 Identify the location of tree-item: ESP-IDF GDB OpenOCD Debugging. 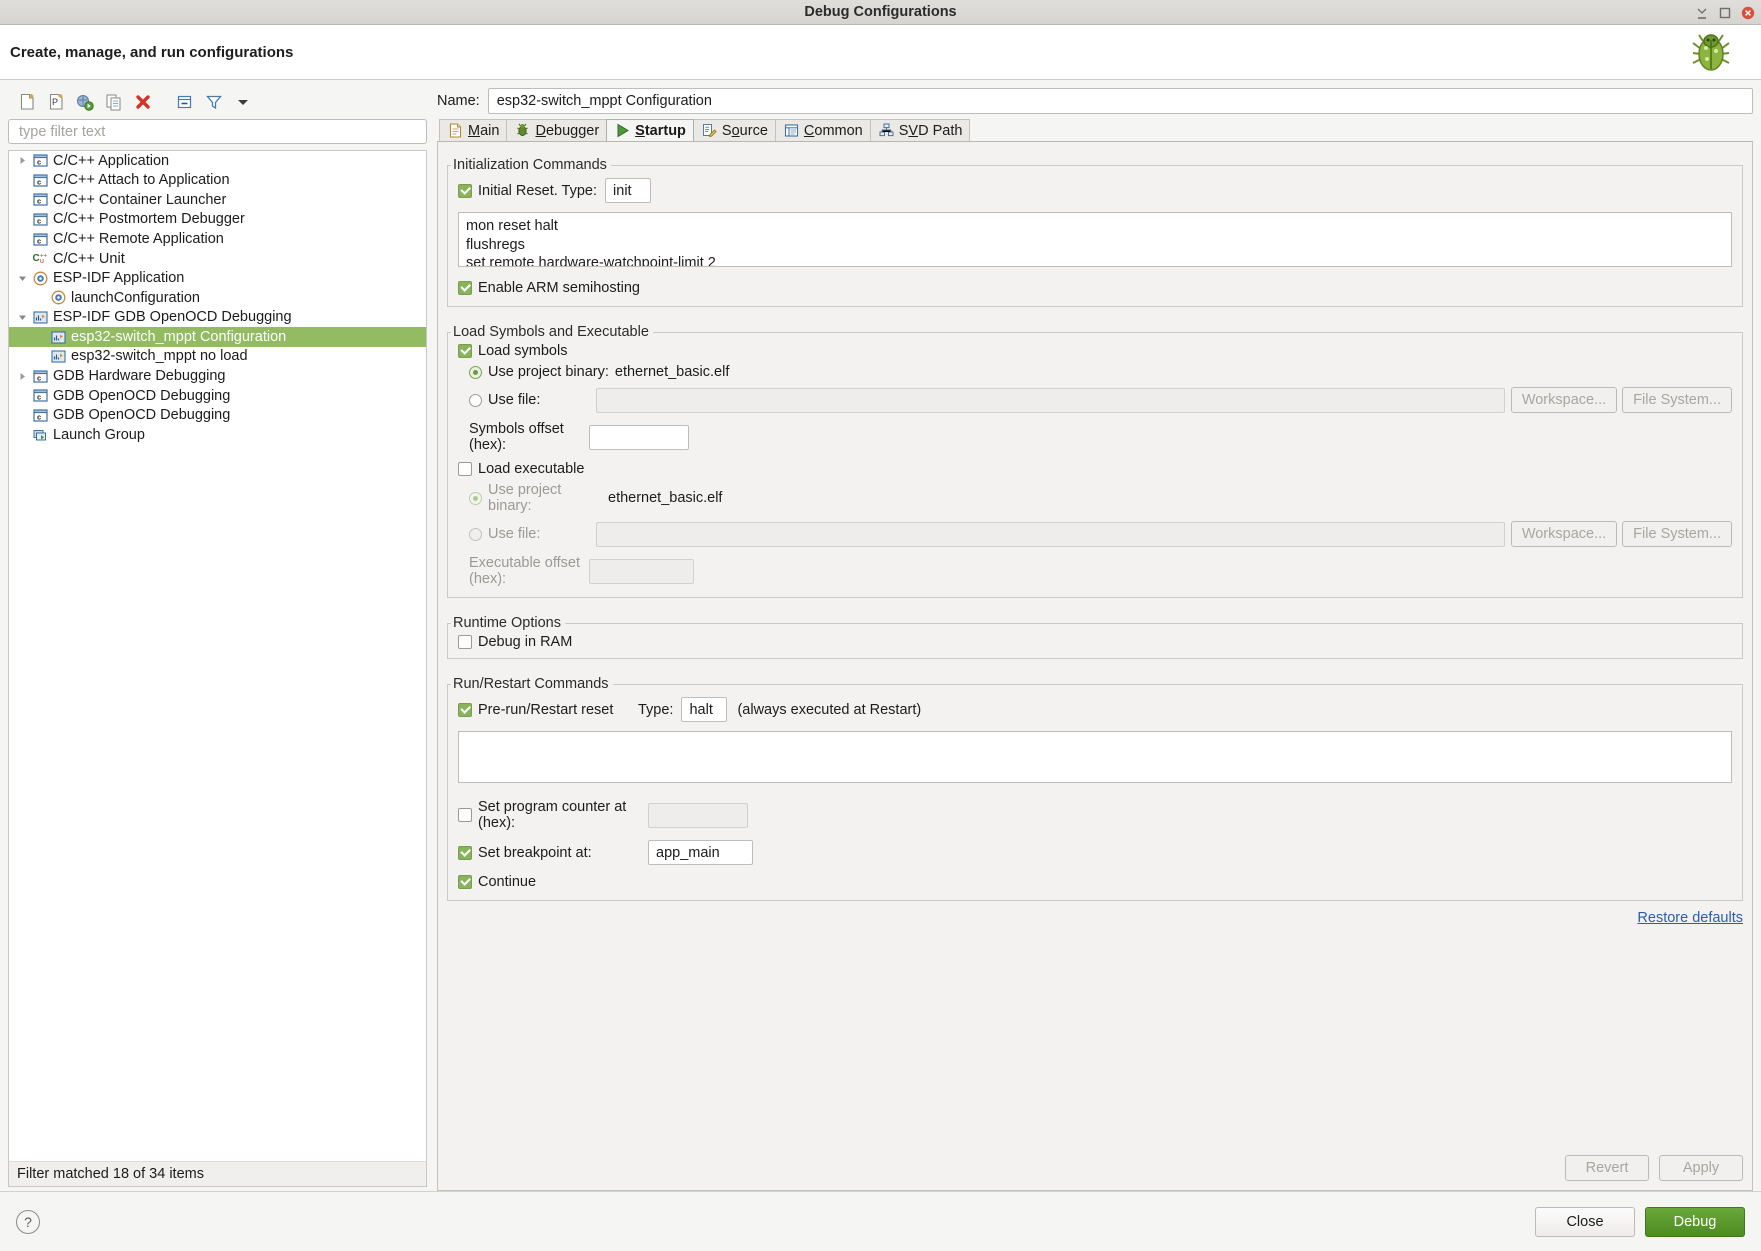
(217, 318).